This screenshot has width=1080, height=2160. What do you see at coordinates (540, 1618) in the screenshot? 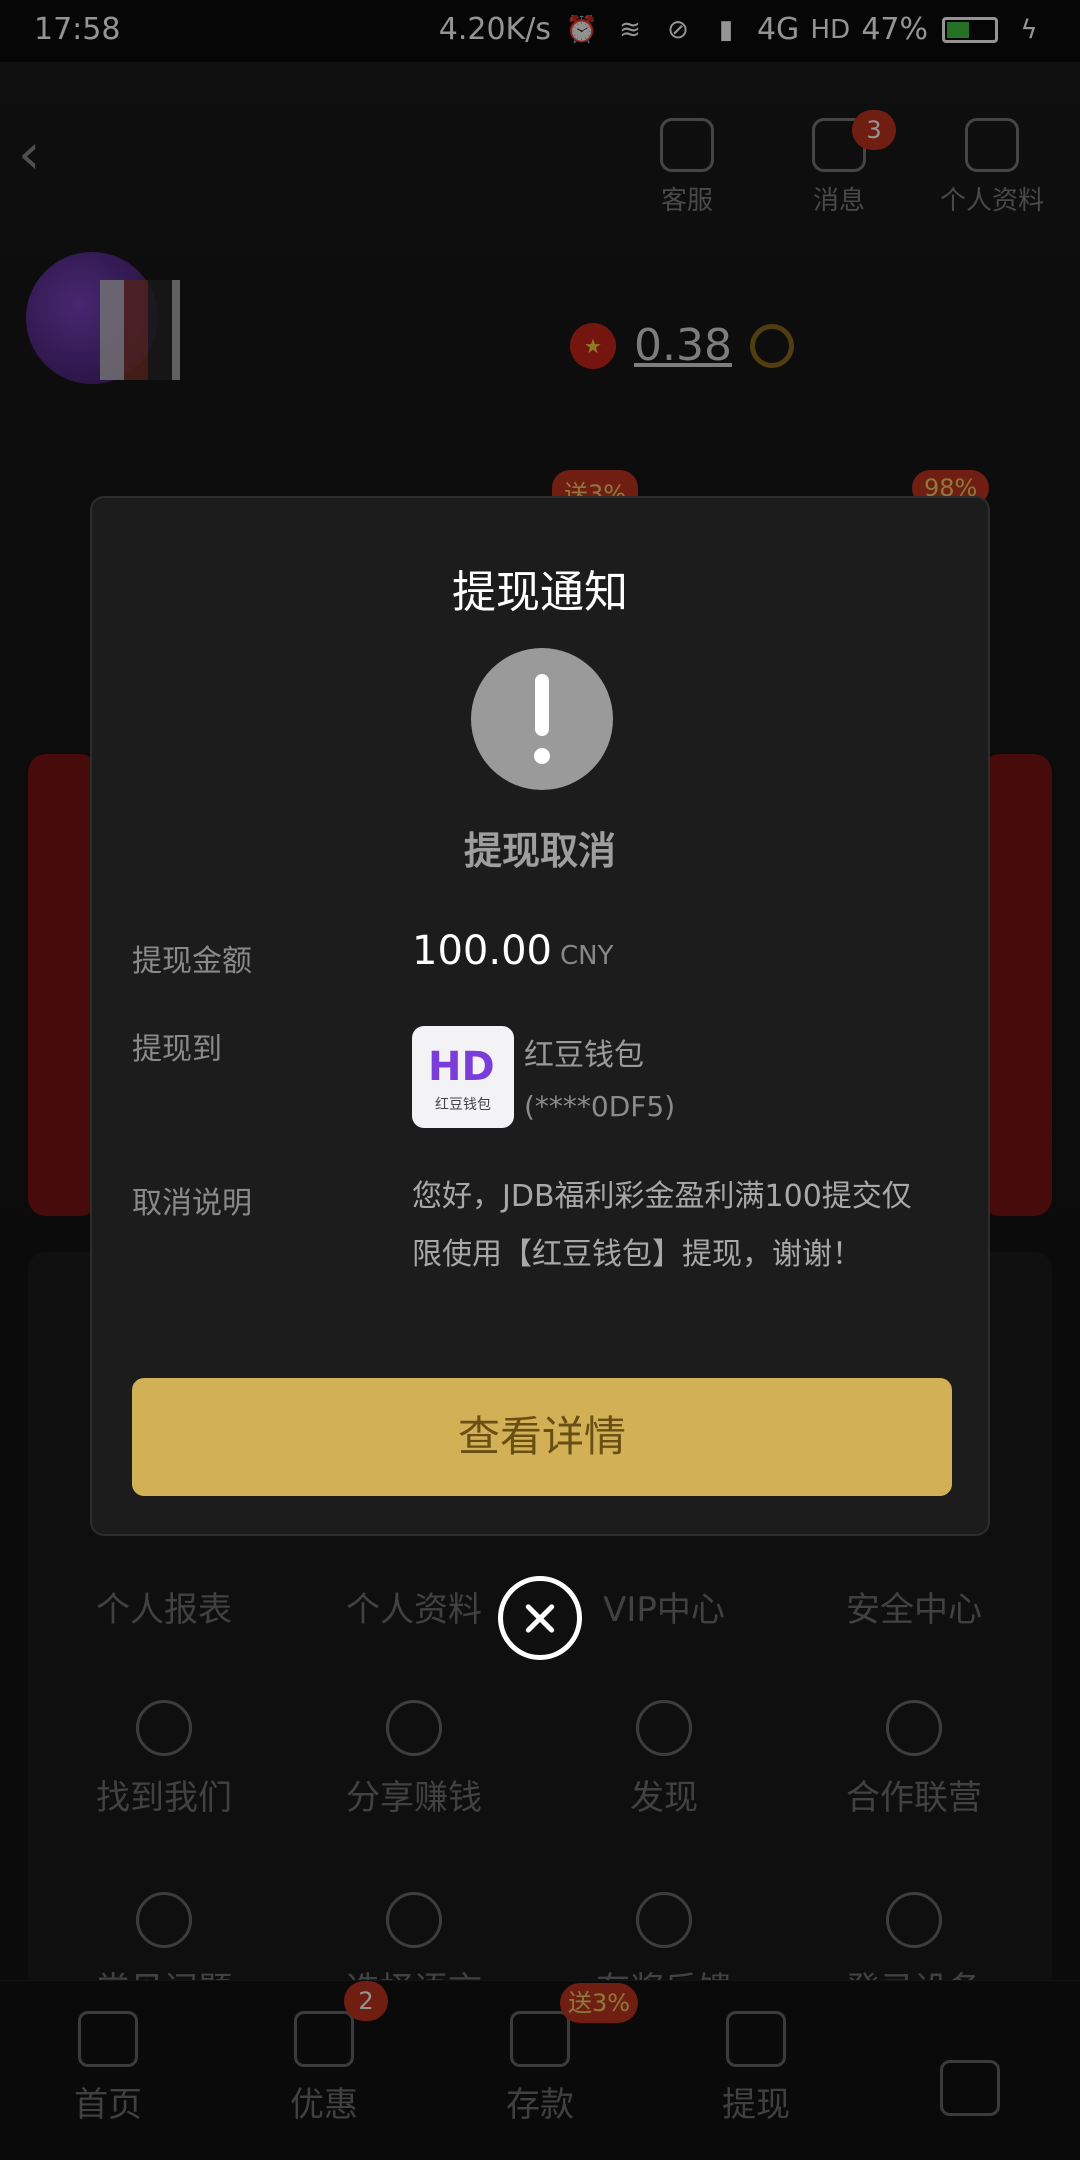
I see `close-icon` at bounding box center [540, 1618].